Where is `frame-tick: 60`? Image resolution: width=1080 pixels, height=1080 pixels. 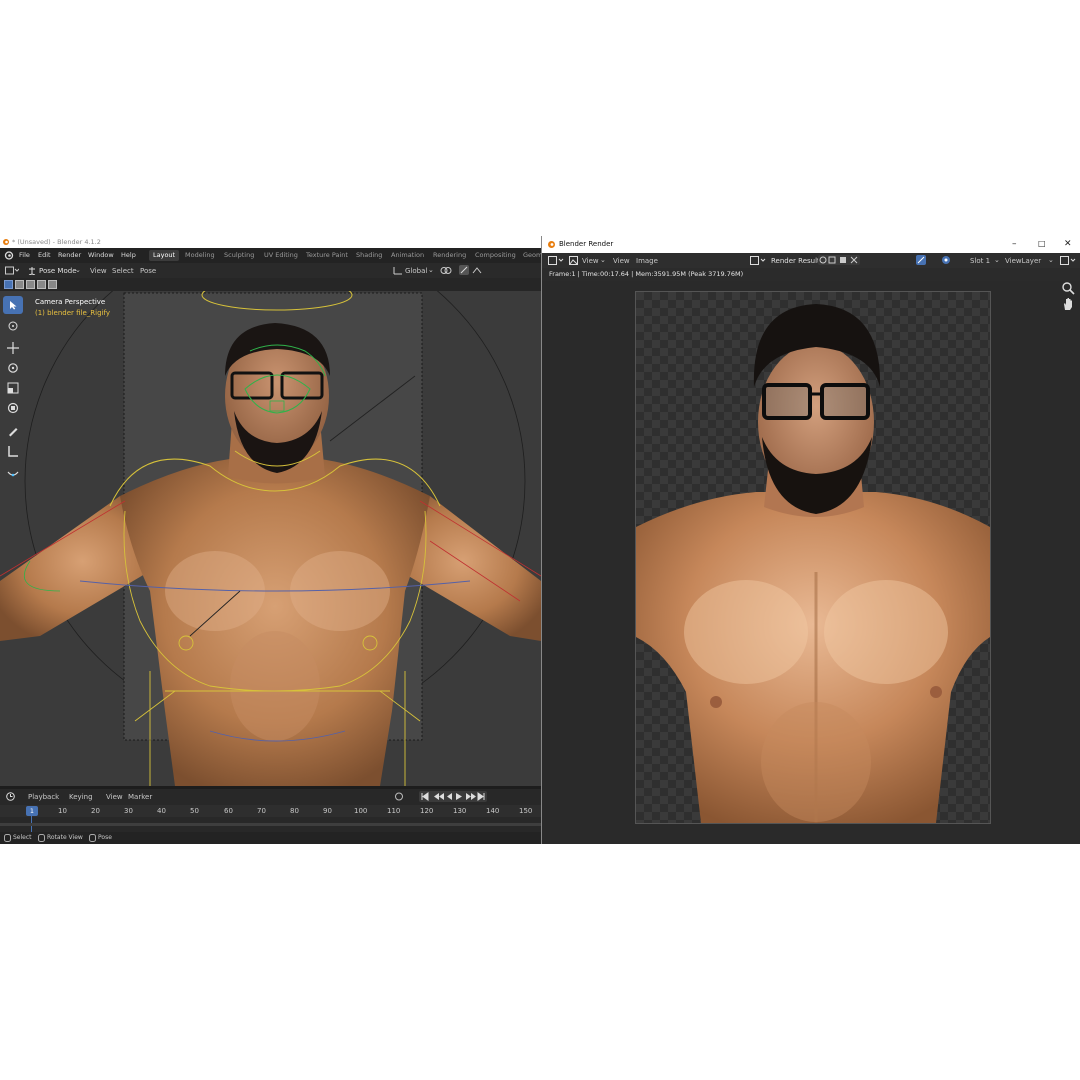 frame-tick: 60 is located at coordinates (228, 811).